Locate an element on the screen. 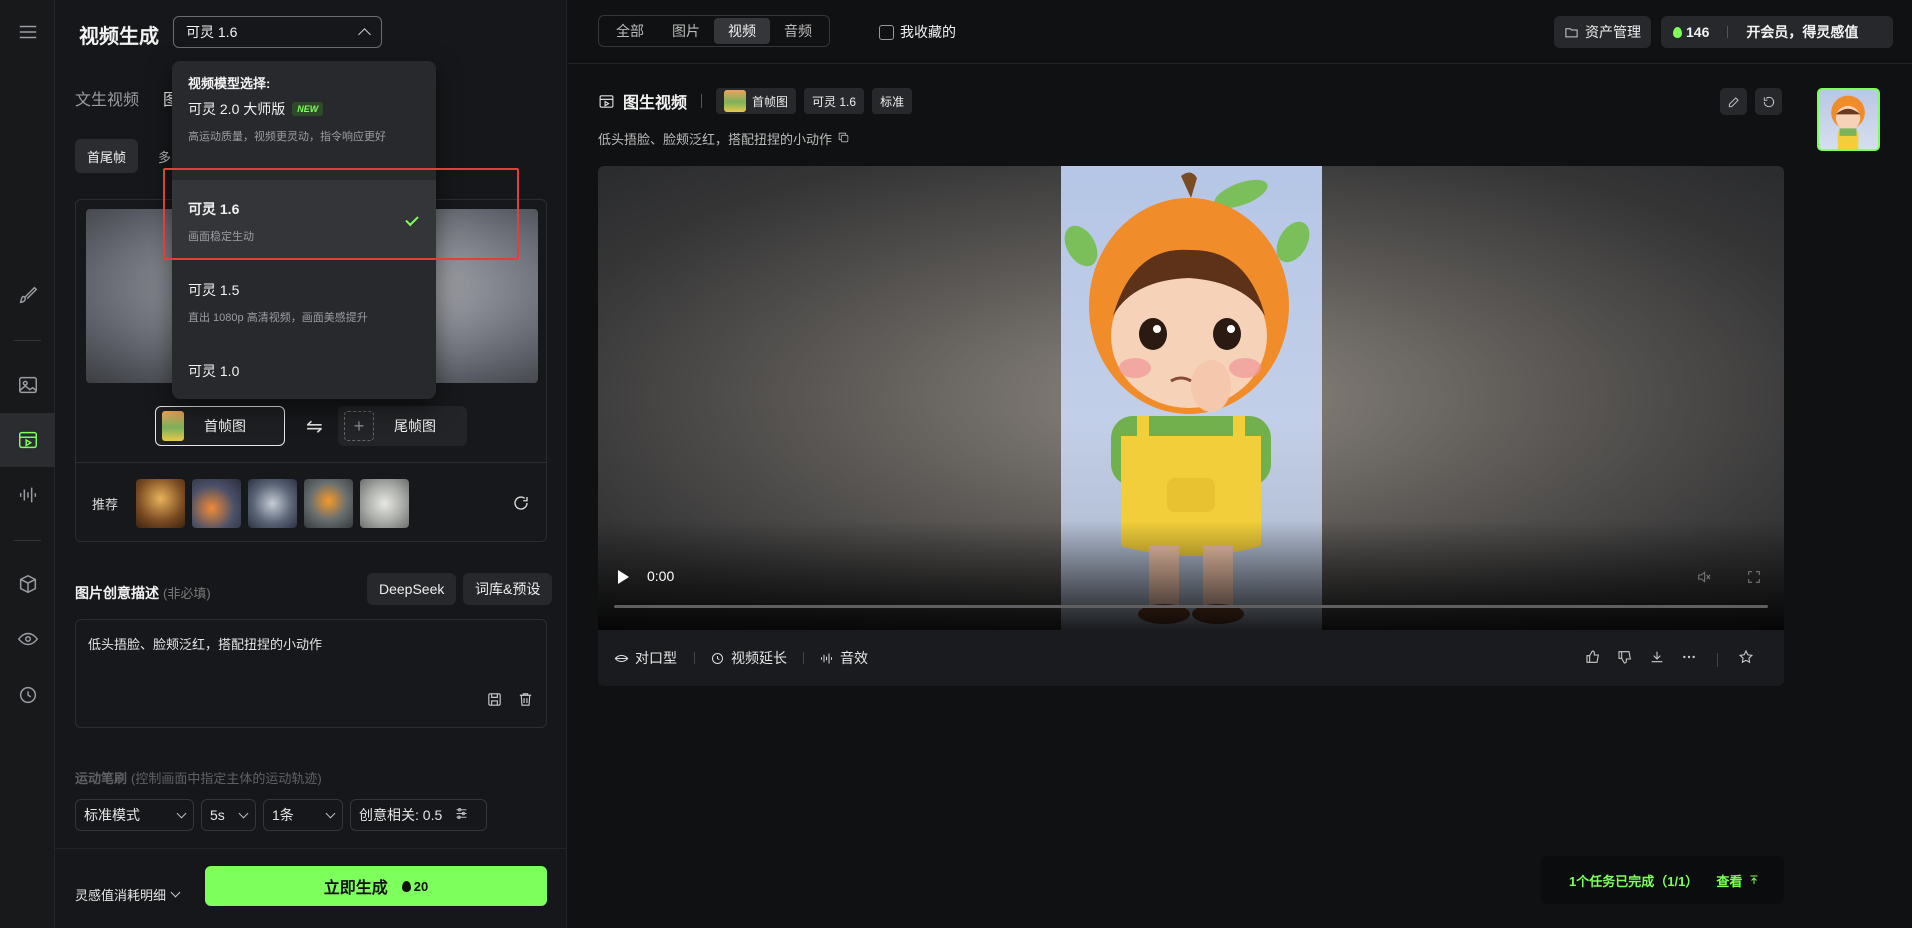 Image resolution: width=1912 pixels, height=928 pixels. save-icon is located at coordinates (494, 701).